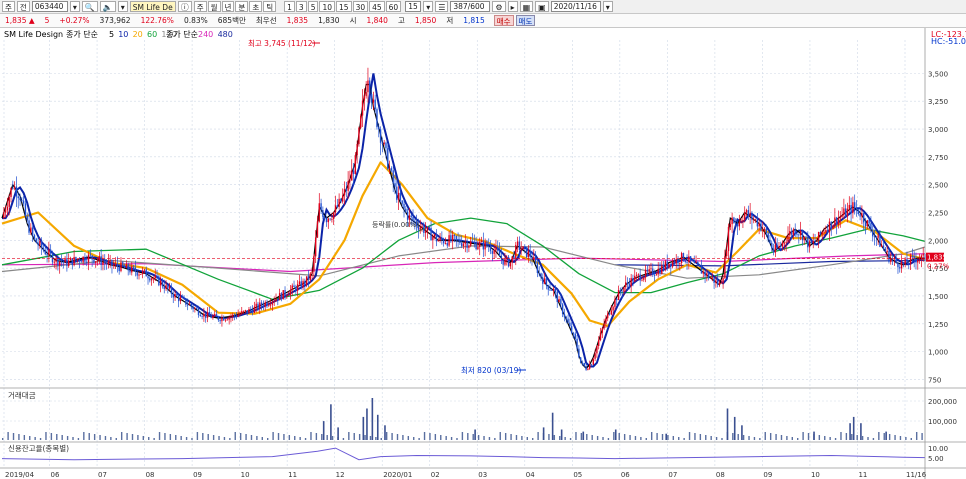  What do you see at coordinates (499, 6) in the screenshot?
I see `settings-icon: ⚙` at bounding box center [499, 6].